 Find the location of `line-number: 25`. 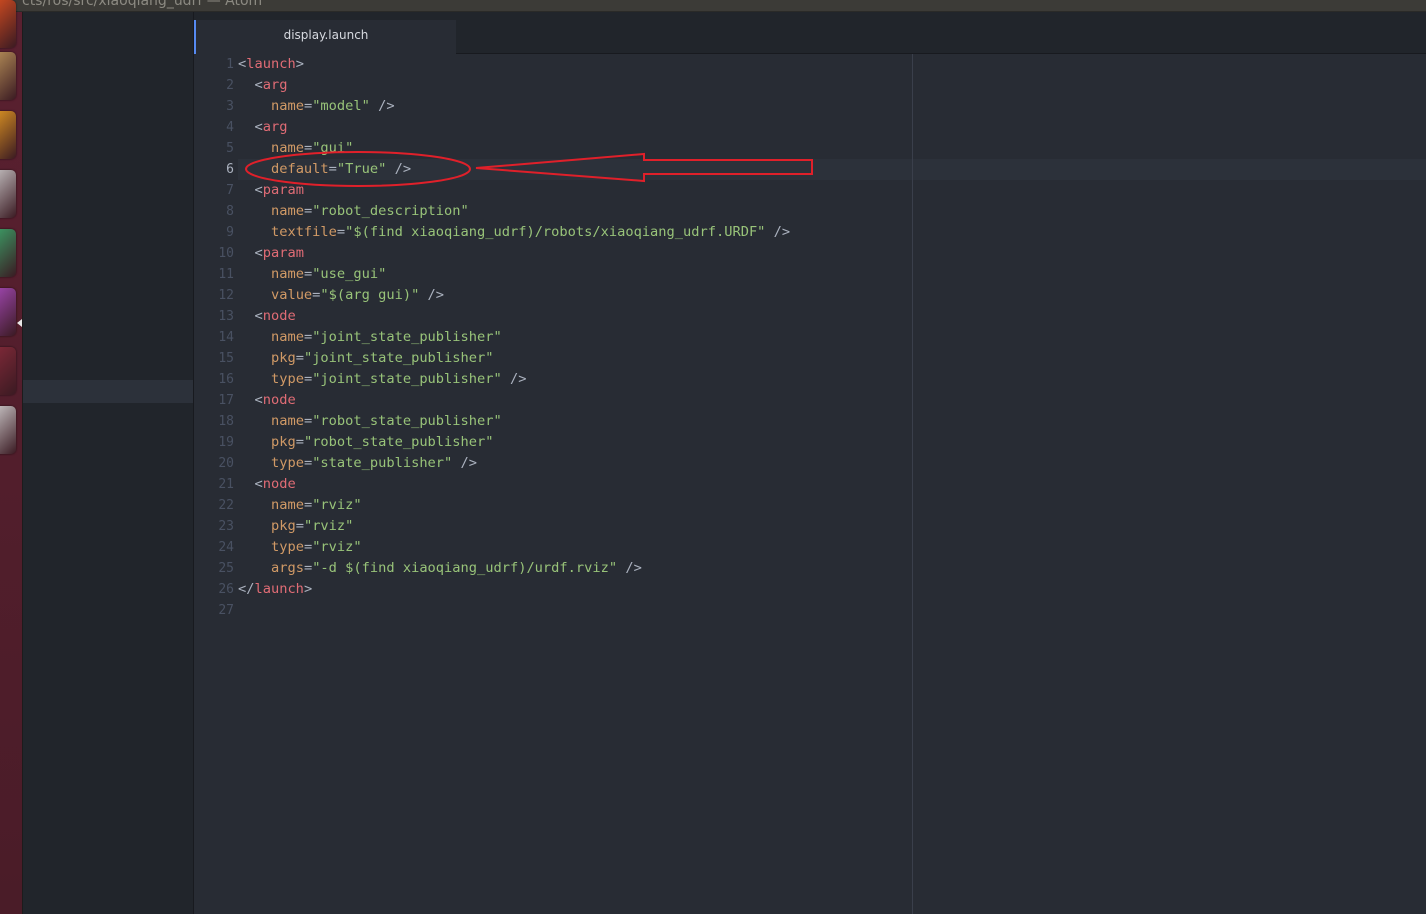

line-number: 25 is located at coordinates (214, 568).